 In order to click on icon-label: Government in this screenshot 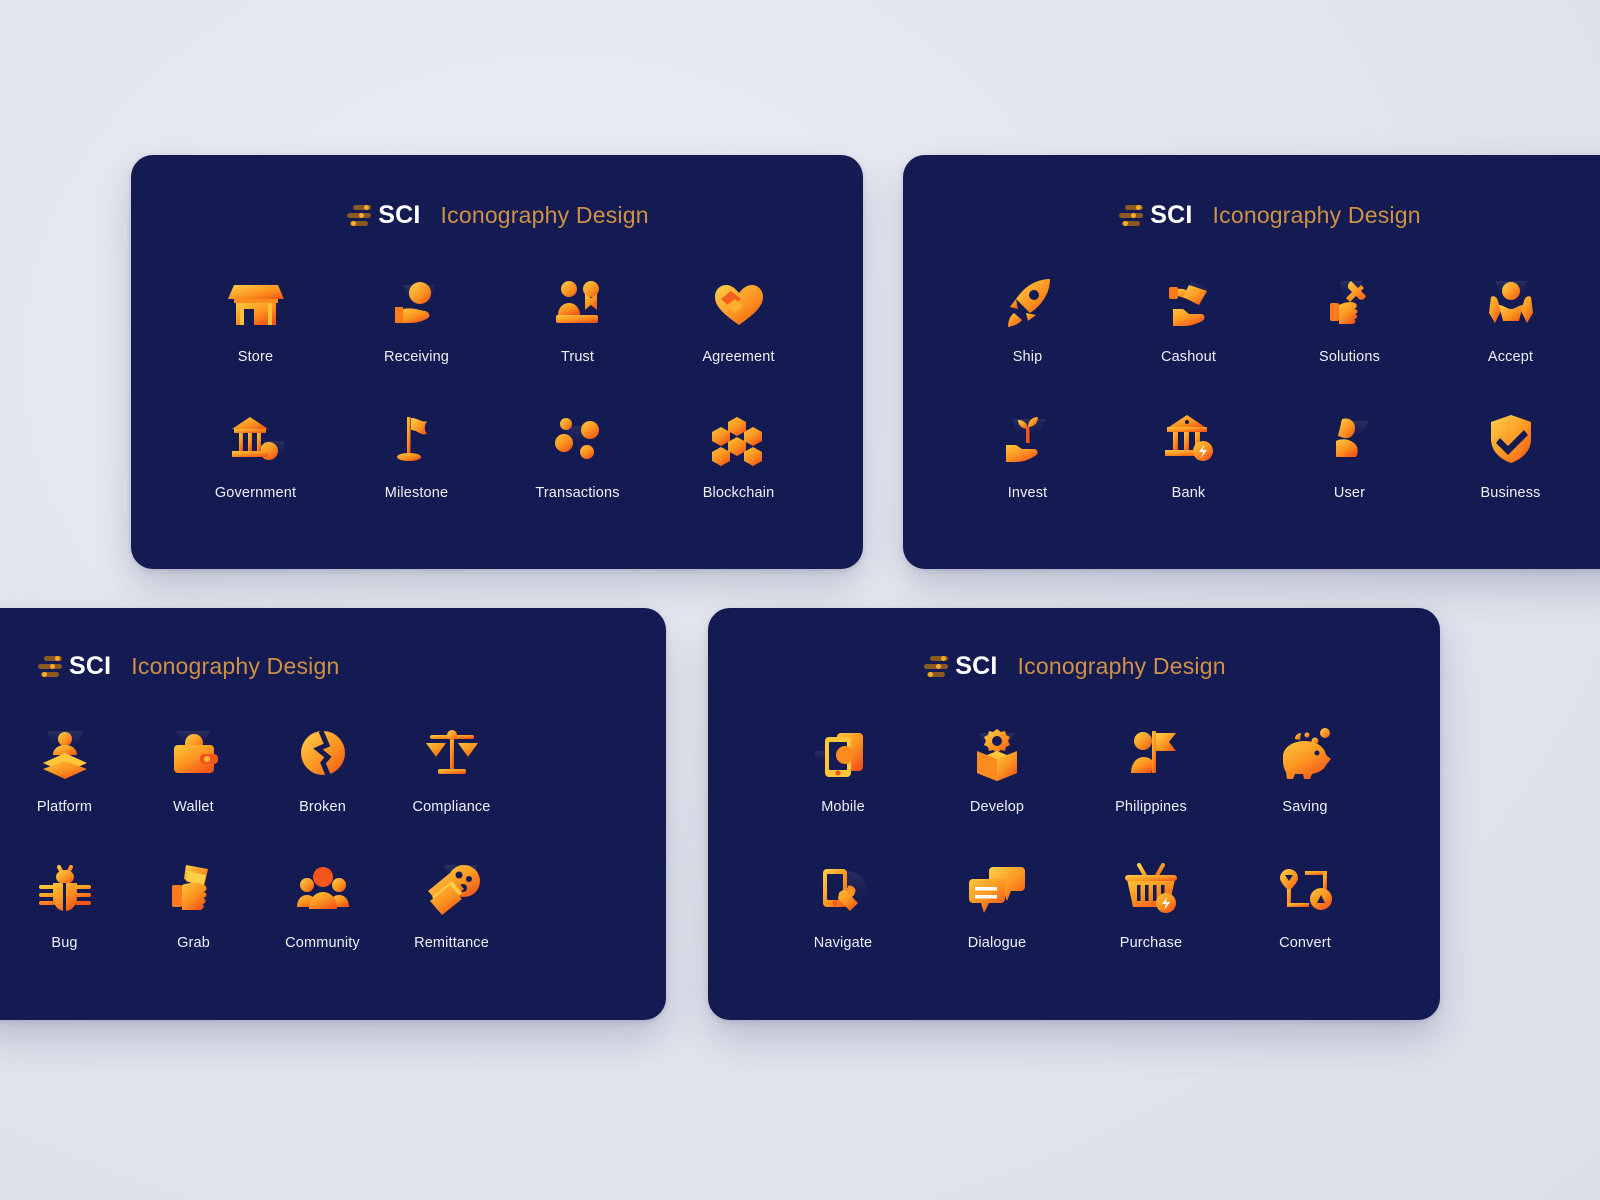, I will do `click(255, 493)`.